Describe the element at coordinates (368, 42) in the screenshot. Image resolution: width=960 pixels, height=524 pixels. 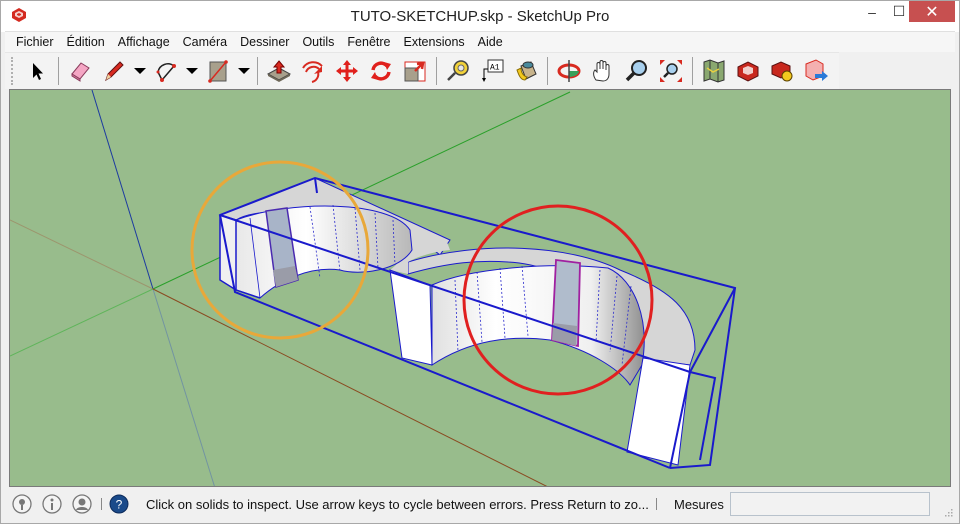
I see `menu-fenetre: Fenêtre` at that location.